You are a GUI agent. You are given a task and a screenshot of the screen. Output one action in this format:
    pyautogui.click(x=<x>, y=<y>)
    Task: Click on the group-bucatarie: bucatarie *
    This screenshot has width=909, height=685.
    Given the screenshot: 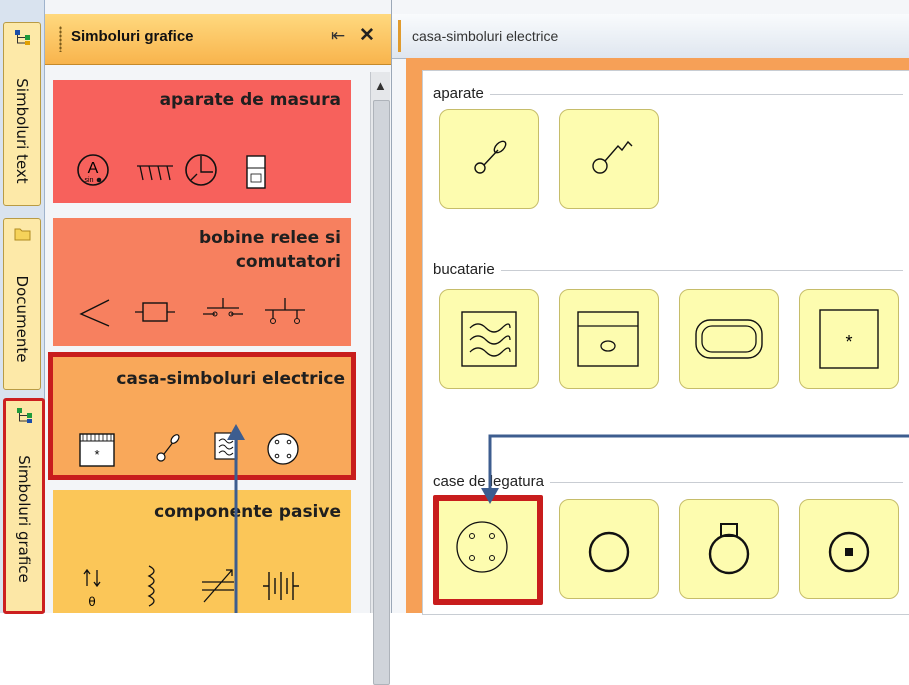 What is the action you would take?
    pyautogui.click(x=668, y=326)
    